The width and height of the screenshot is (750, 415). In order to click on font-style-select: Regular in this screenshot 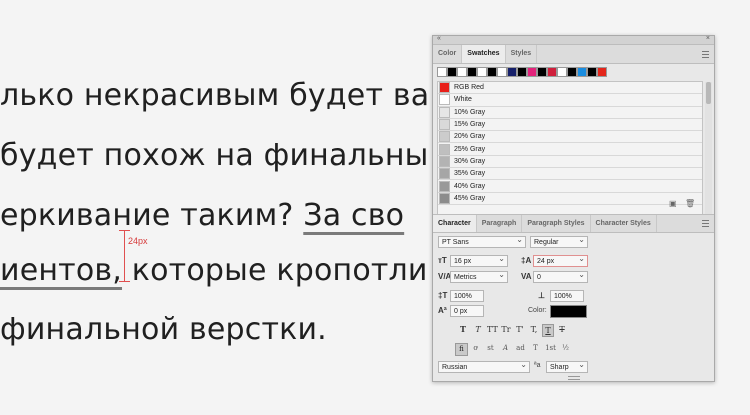, I will do `click(559, 241)`.